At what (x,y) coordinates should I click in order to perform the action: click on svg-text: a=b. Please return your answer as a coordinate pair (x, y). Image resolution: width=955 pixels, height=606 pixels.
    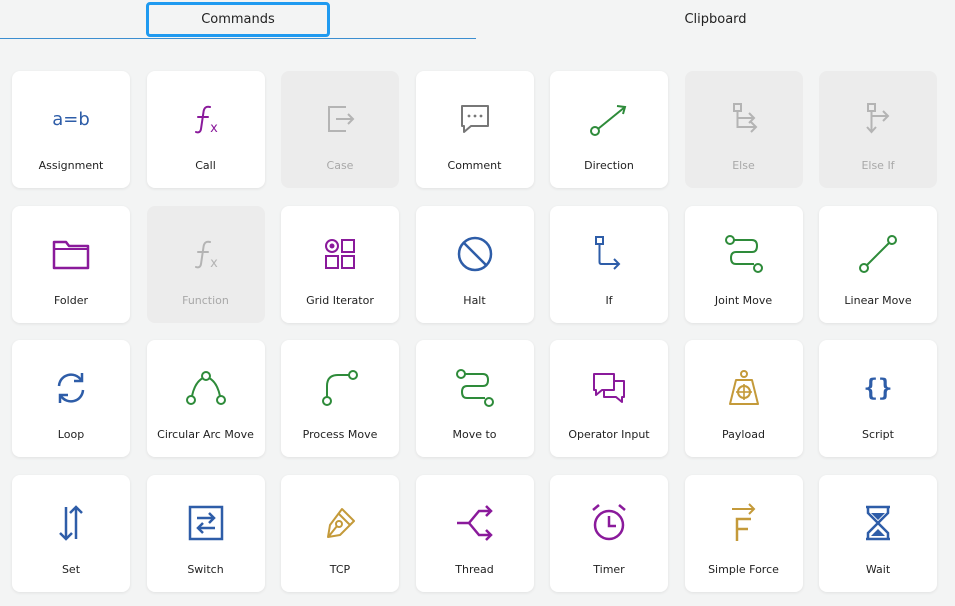
    Looking at the image, I should click on (71, 119).